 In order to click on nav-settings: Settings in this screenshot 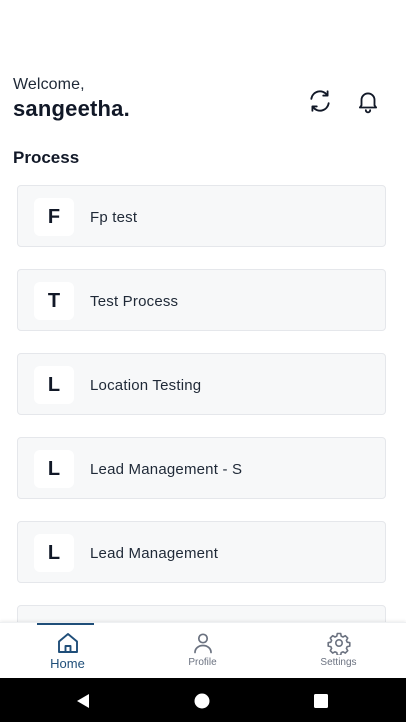, I will do `click(338, 651)`.